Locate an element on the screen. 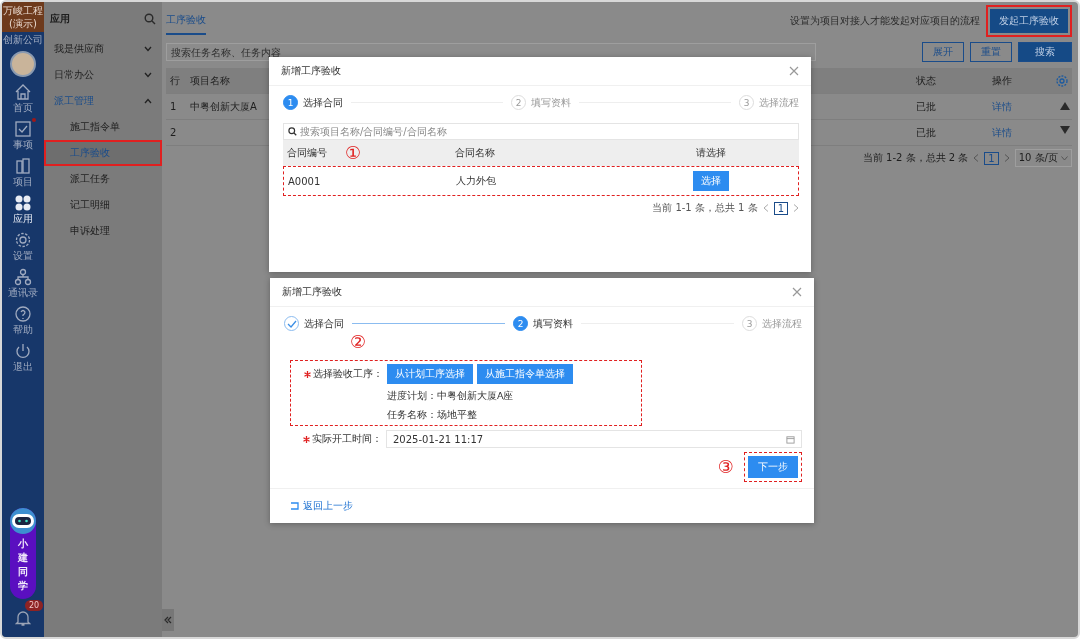 This screenshot has height=639, width=1080. scroll-up-icon is located at coordinates (1065, 106).